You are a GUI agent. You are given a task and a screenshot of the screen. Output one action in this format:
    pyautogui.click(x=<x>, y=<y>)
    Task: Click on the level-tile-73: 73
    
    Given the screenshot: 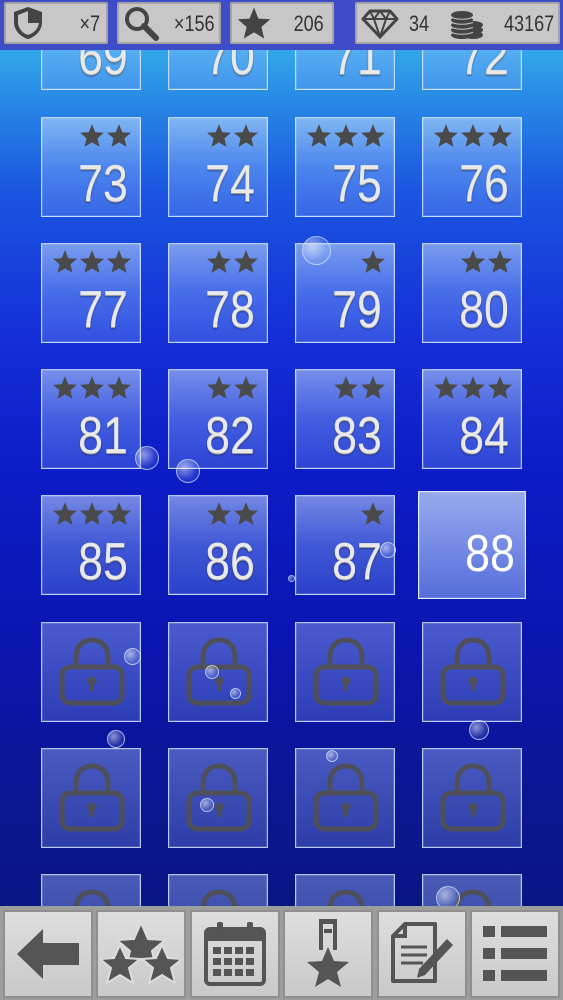 What is the action you would take?
    pyautogui.click(x=91, y=167)
    